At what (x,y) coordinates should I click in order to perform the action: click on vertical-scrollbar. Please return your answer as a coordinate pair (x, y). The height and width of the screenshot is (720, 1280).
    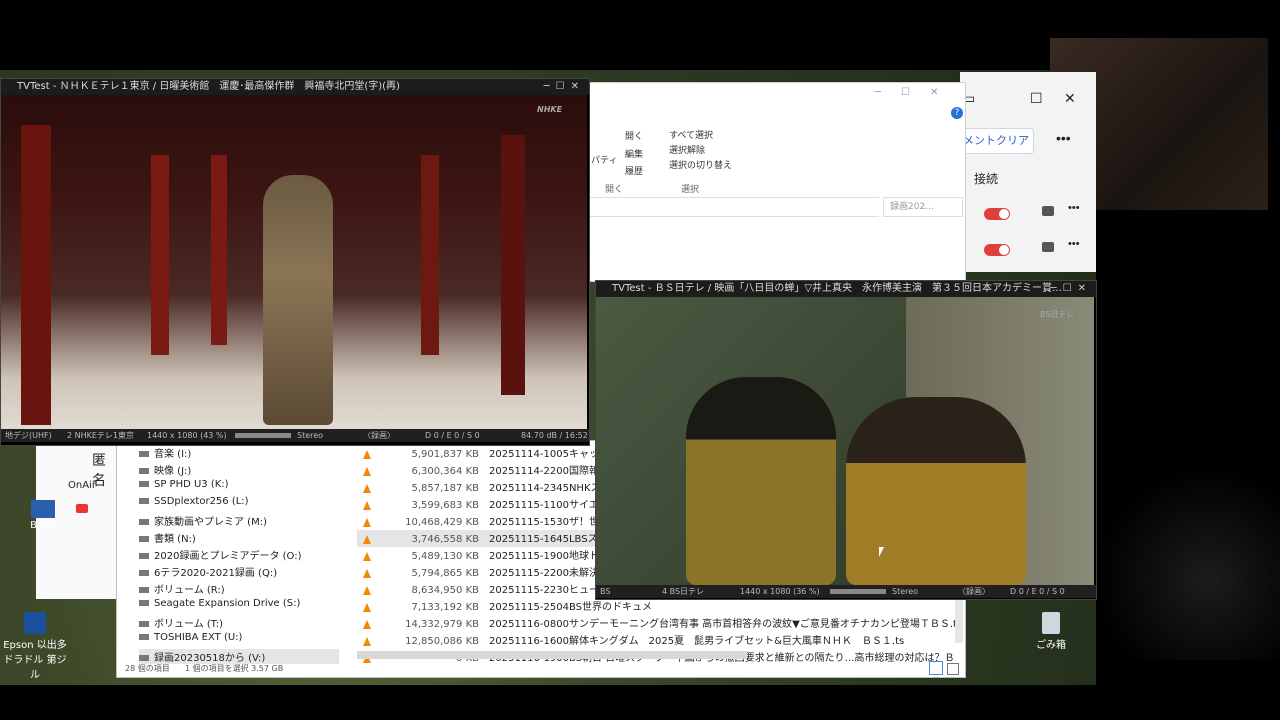
    Looking at the image, I should click on (959, 621).